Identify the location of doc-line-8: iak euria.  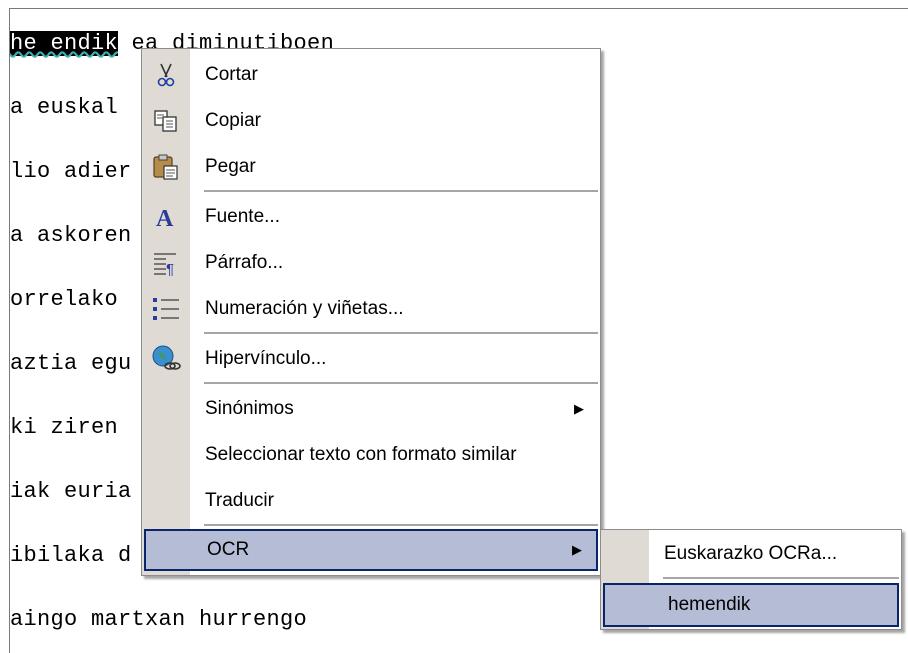
(71, 492).